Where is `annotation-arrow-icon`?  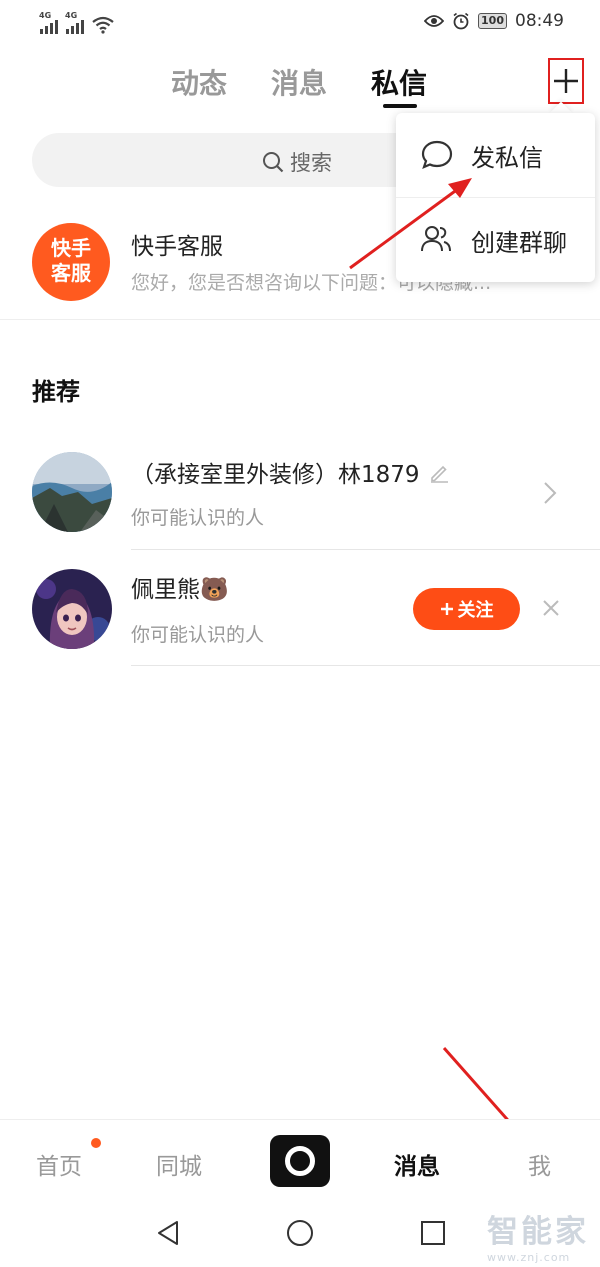 annotation-arrow-icon is located at coordinates (410, 224).